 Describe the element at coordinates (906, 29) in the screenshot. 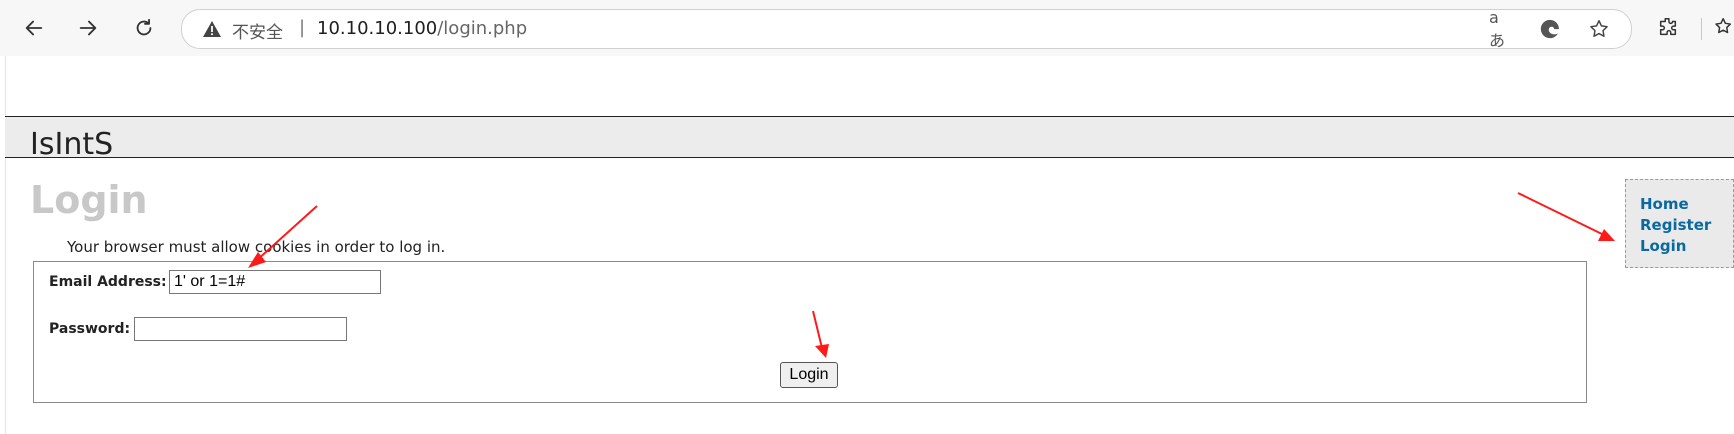

I see `address-bar: 不安全 | 10.10.10.100/login.php aあ` at that location.